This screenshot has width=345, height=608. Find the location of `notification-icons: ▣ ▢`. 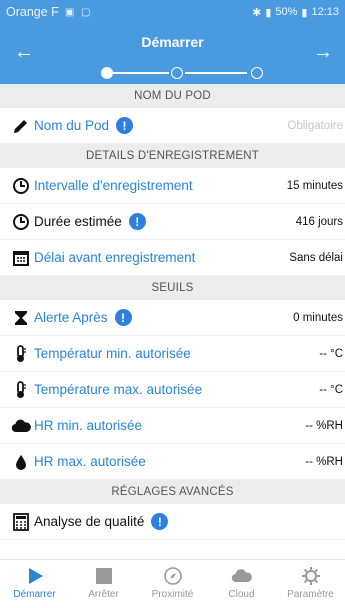

notification-icons: ▣ ▢ is located at coordinates (78, 12).